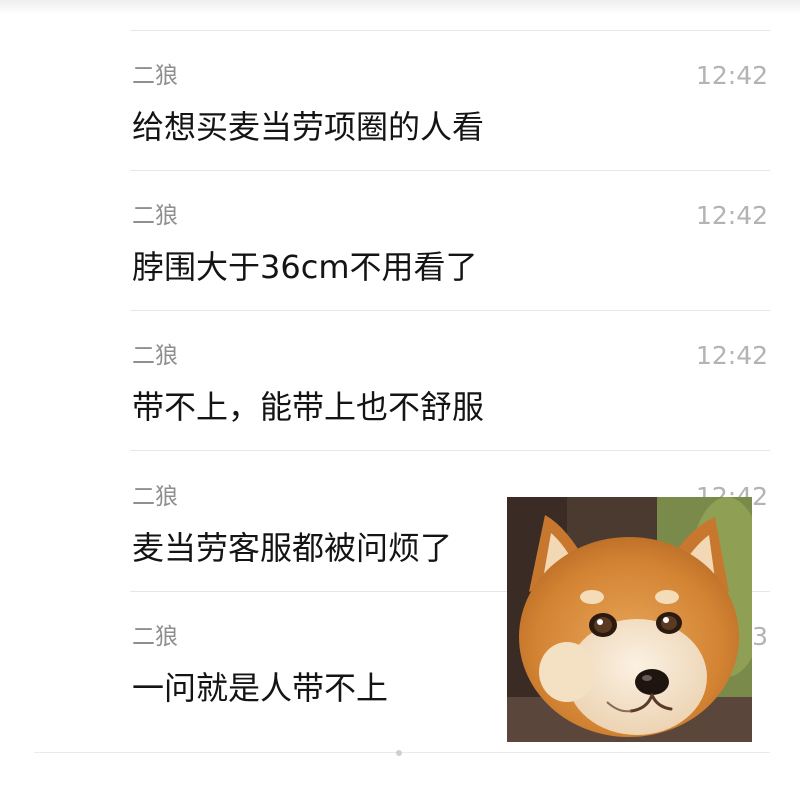  I want to click on message-text: 给想买麦当劳项圈的人看, so click(308, 127).